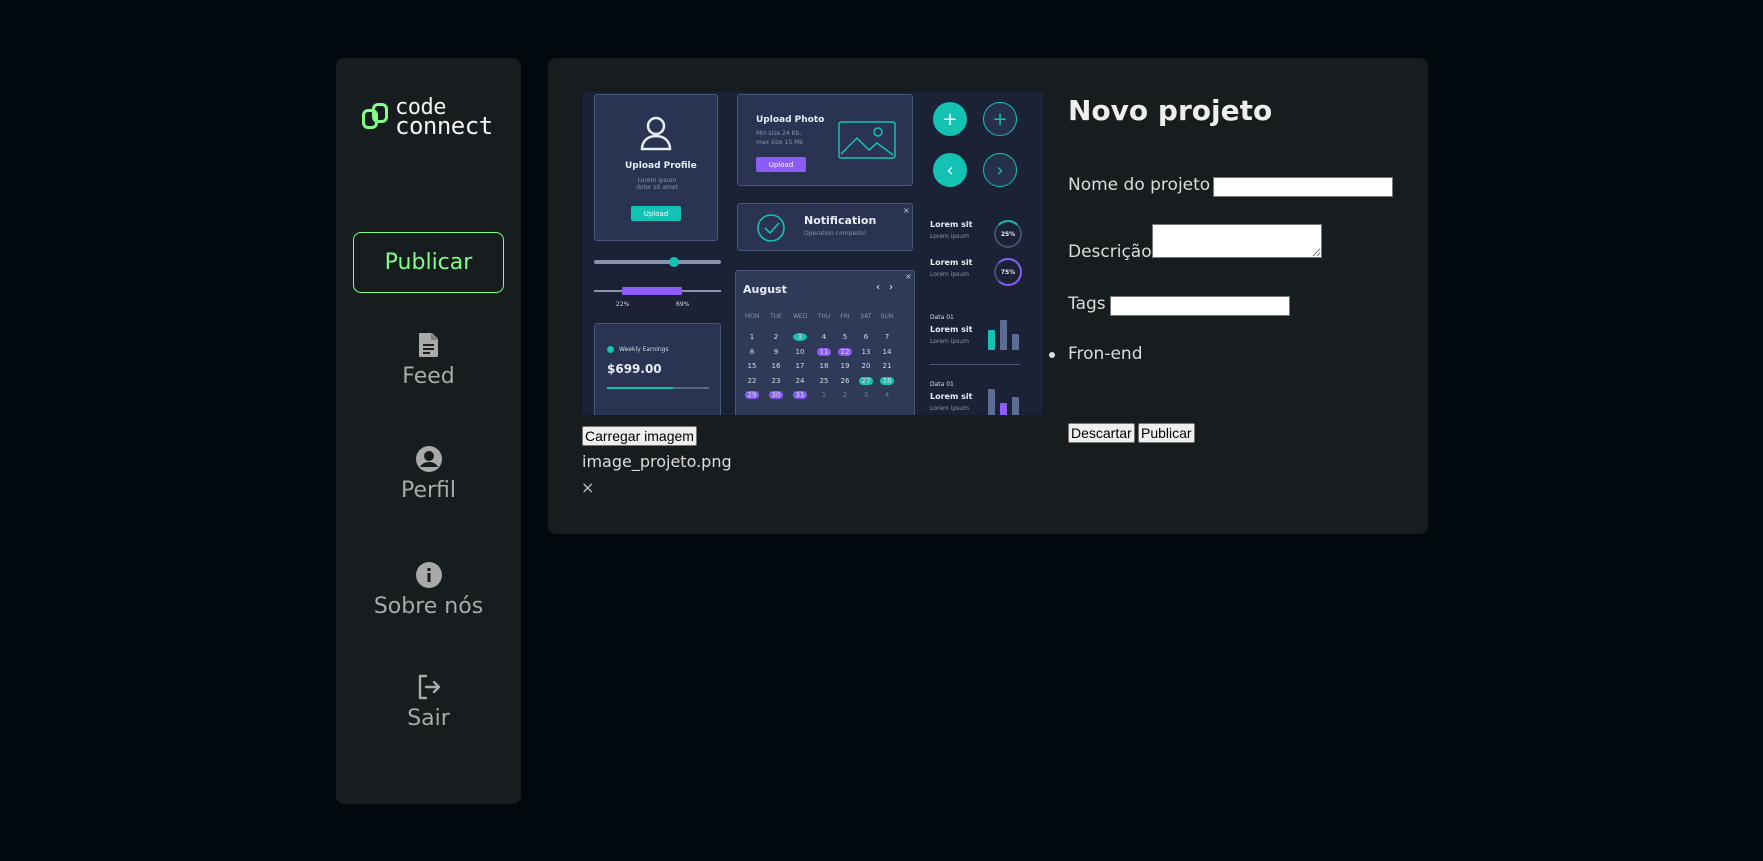 The width and height of the screenshot is (1763, 861). Describe the element at coordinates (428, 606) in the screenshot. I see `sidebar-item-label: Sobre nós` at that location.